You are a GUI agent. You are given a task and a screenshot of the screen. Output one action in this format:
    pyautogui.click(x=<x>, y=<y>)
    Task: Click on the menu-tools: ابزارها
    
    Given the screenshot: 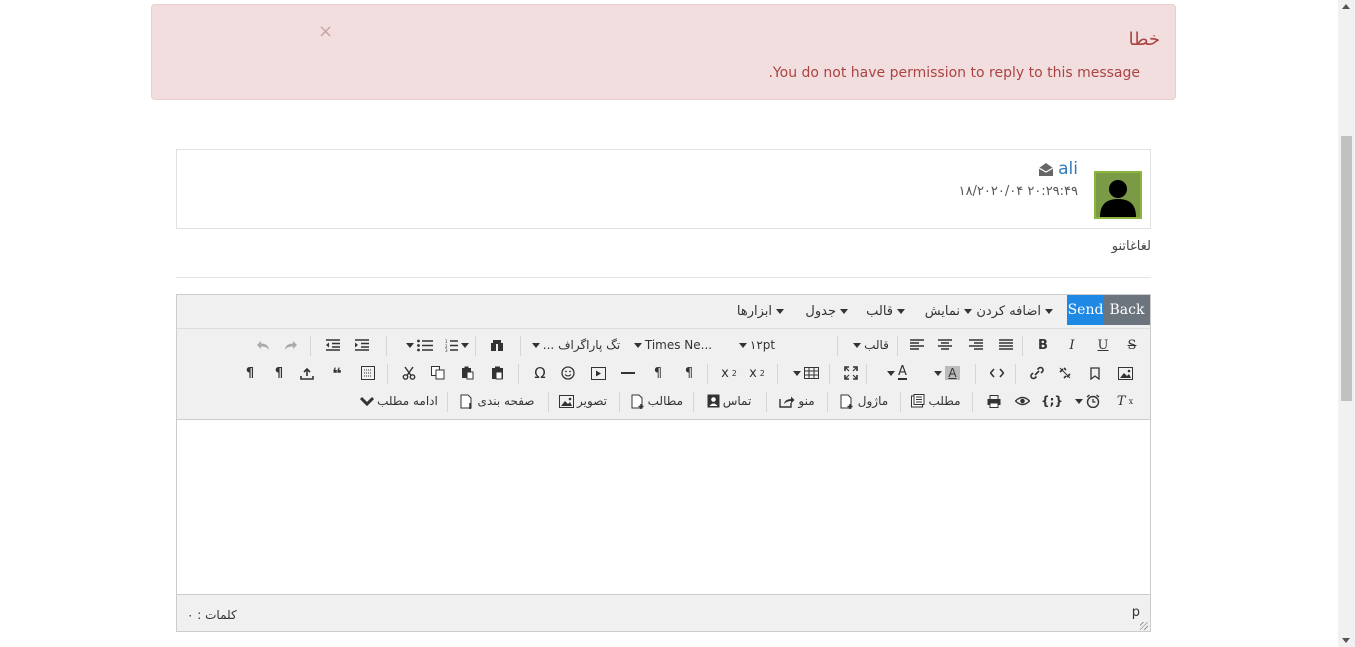 What is the action you would take?
    pyautogui.click(x=760, y=311)
    